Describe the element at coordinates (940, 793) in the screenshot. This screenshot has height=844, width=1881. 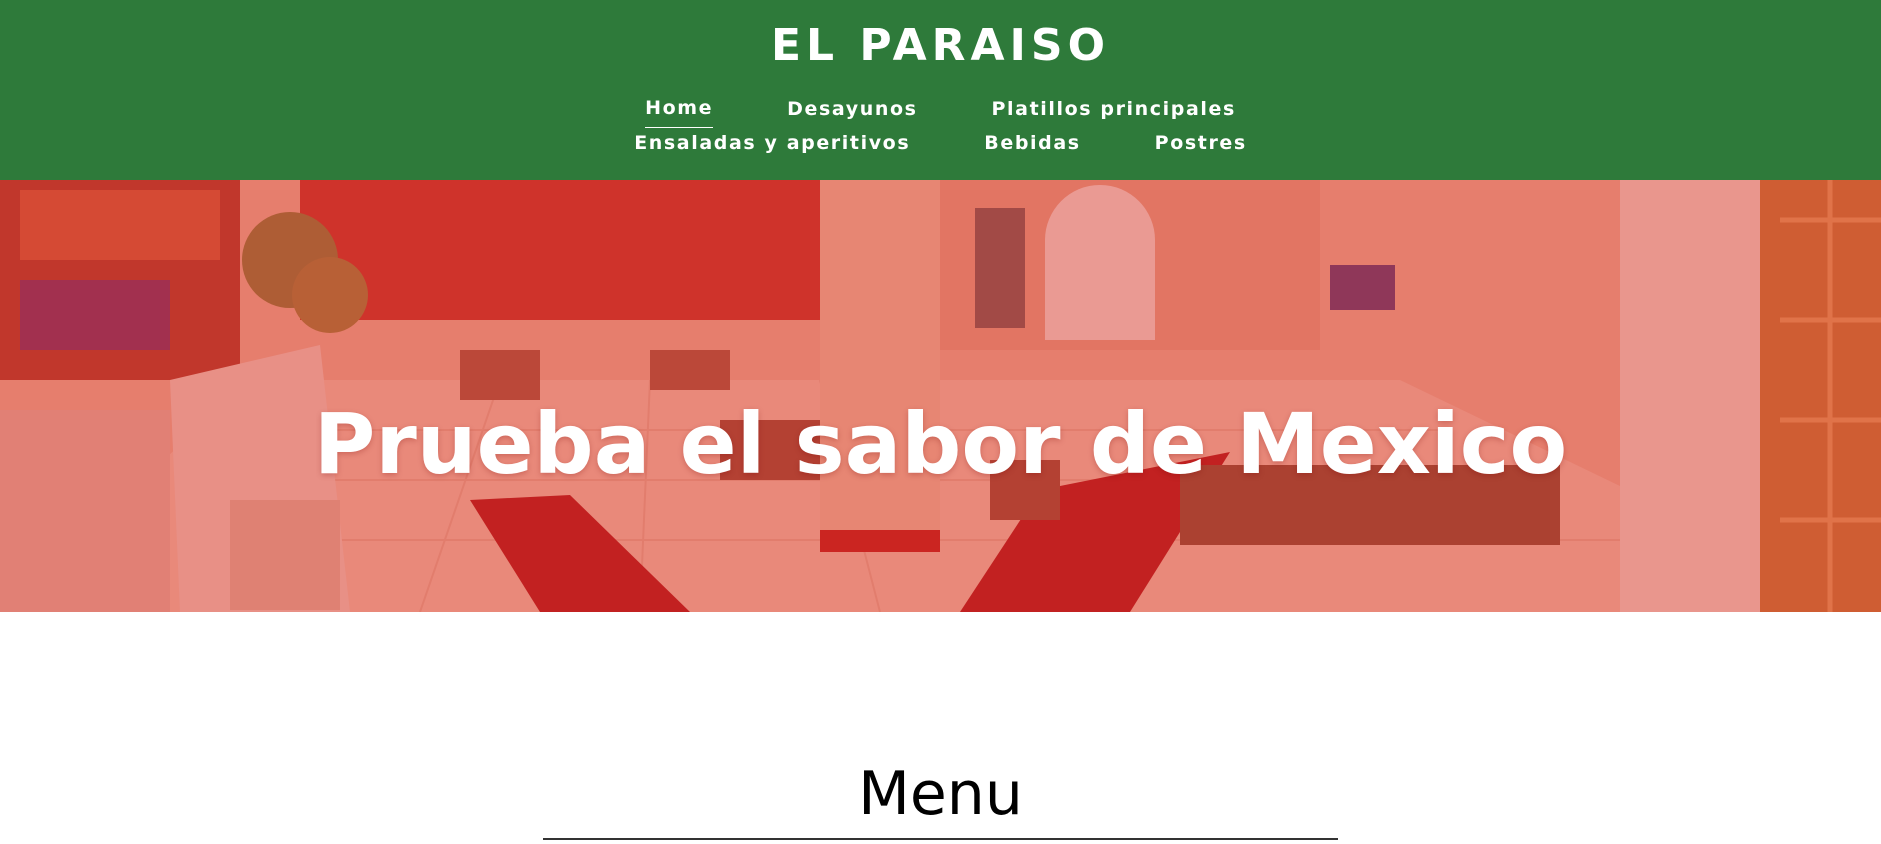
I see `menu-heading: Menu` at that location.